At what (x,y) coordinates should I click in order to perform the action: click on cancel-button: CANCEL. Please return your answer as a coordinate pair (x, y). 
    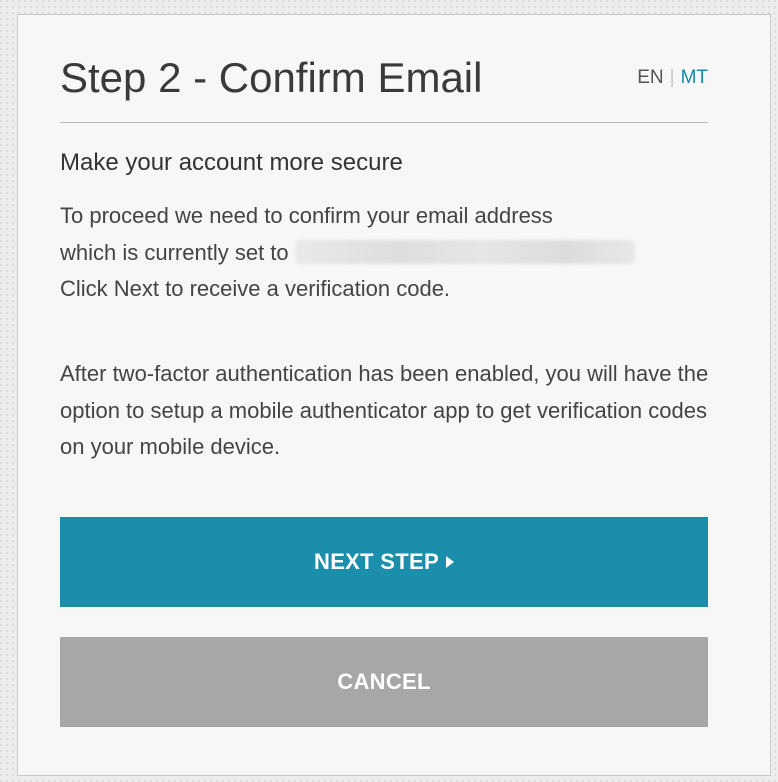
    Looking at the image, I should click on (384, 682).